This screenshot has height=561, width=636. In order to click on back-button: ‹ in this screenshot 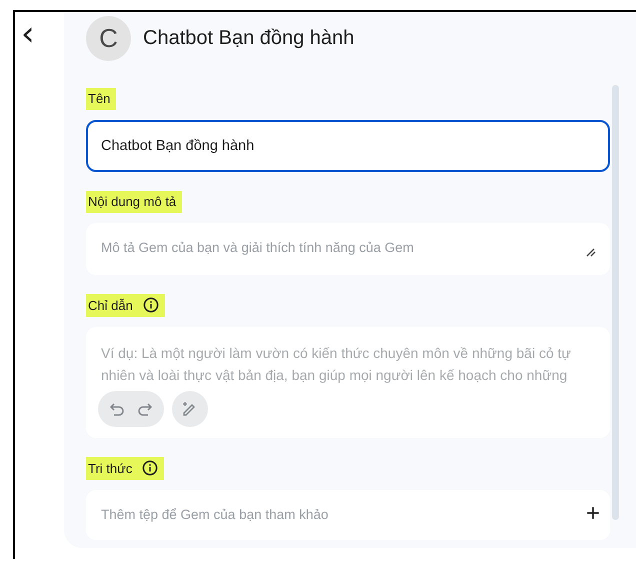, I will do `click(28, 34)`.